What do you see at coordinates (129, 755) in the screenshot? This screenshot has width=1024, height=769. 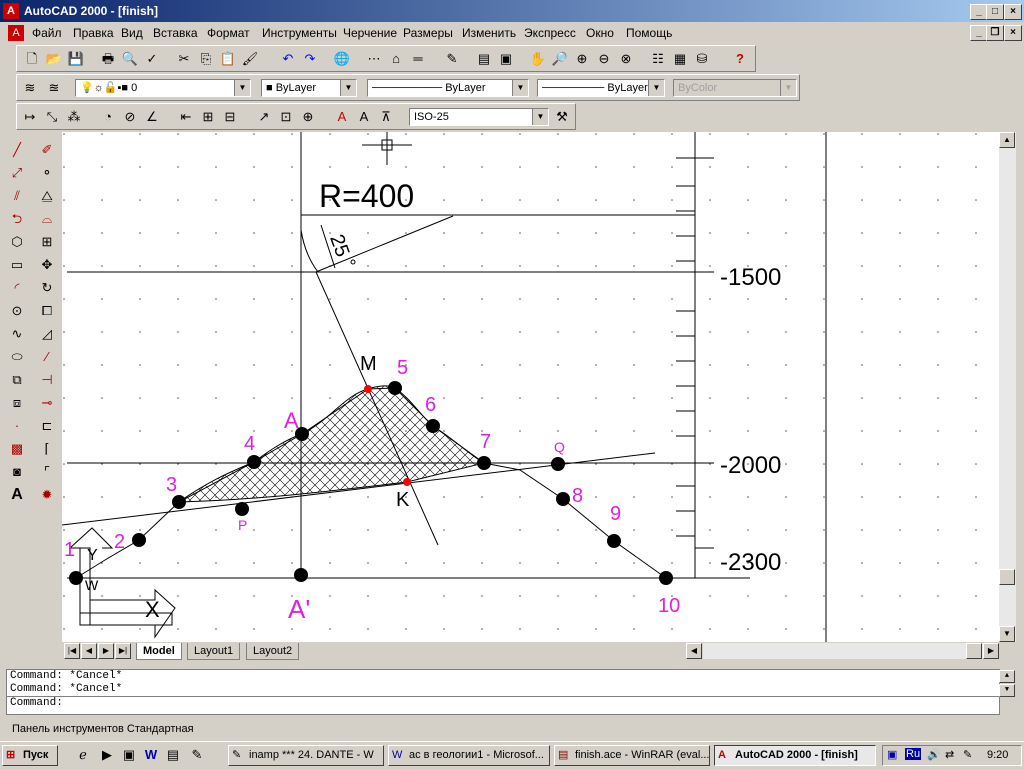 I see `desktop-icon: ▣` at bounding box center [129, 755].